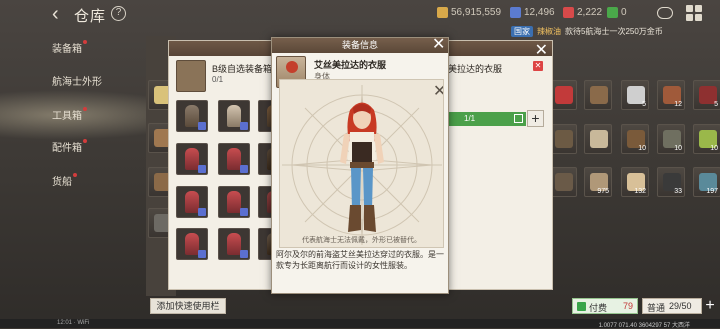 The height and width of the screenshot is (329, 720). I want to click on inventory-slot: 197, so click(706, 182).